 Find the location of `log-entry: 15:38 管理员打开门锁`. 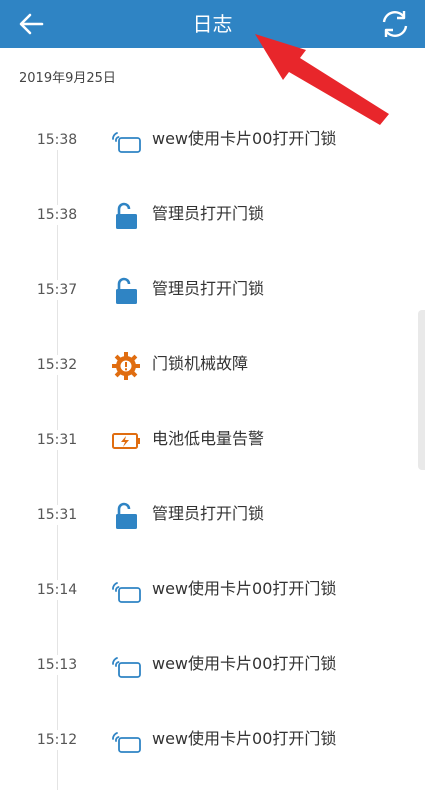

log-entry: 15:38 管理员打开门锁 is located at coordinates (212, 214).